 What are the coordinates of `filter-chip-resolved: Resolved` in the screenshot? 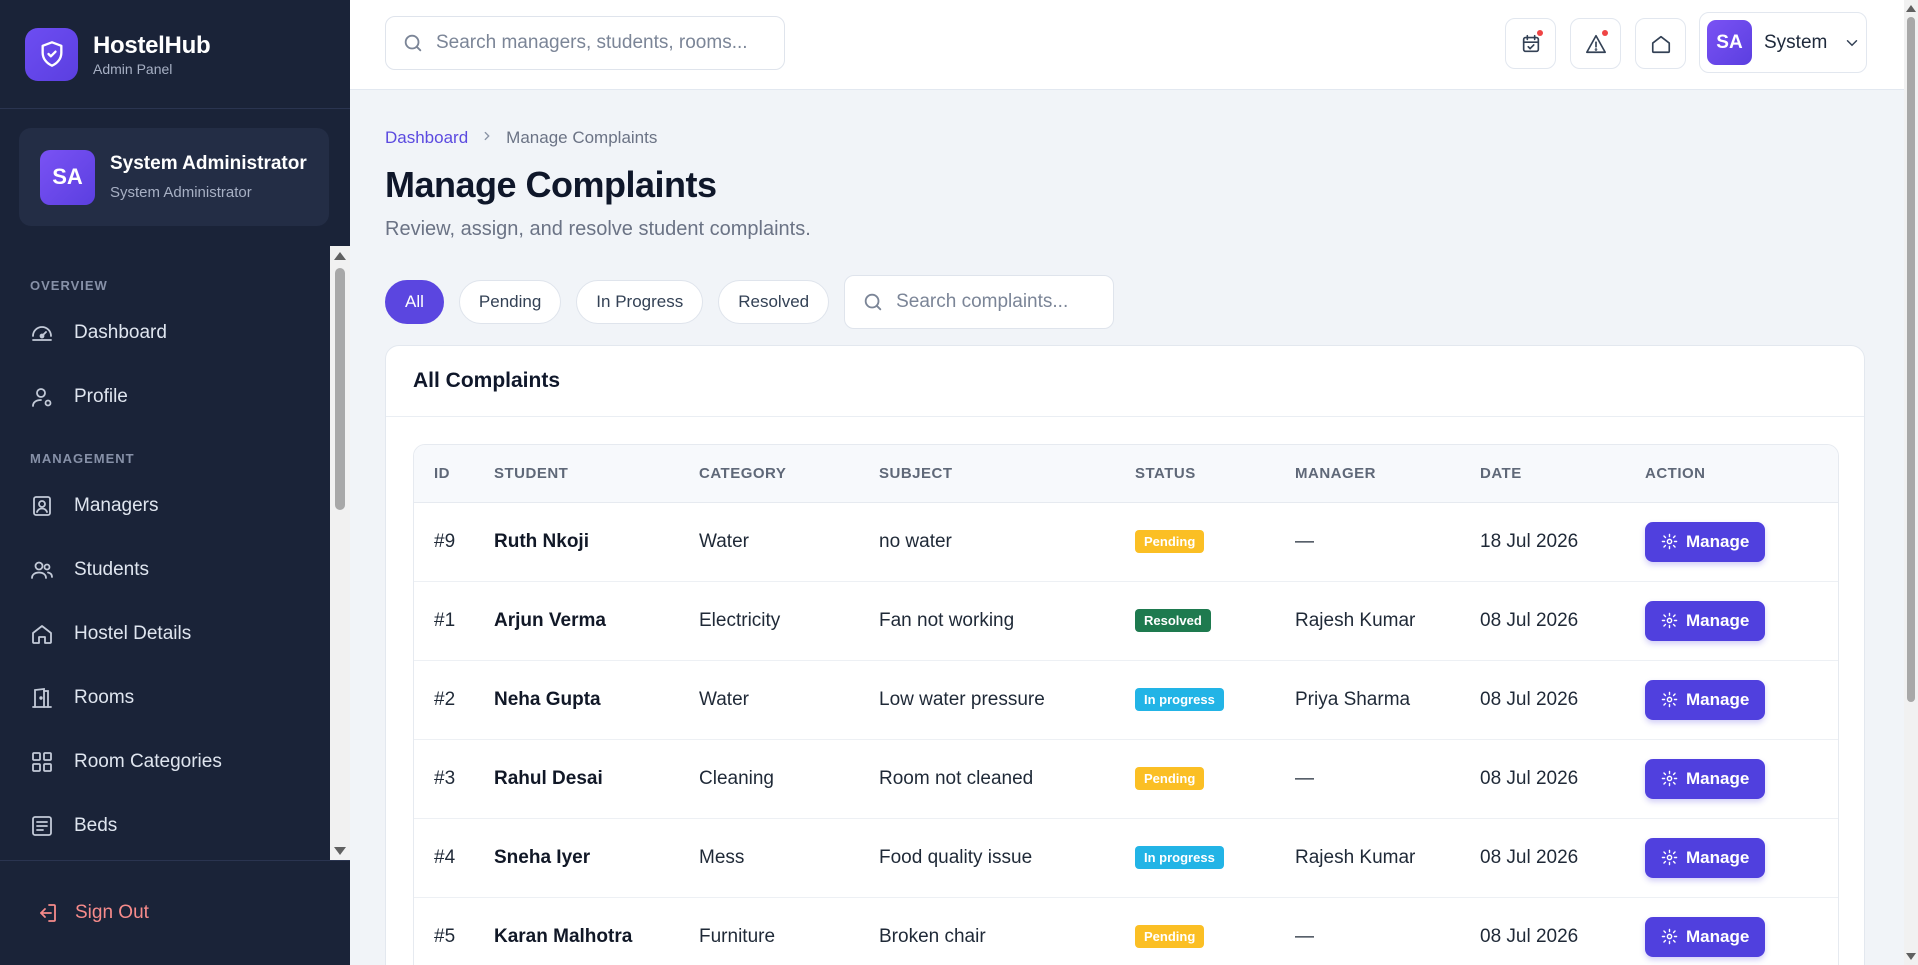 It's located at (774, 302).